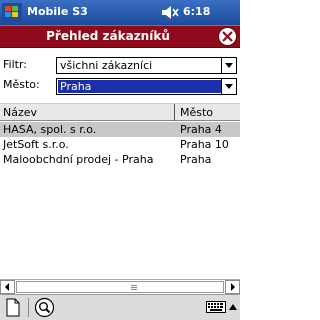  What do you see at coordinates (196, 112) in the screenshot?
I see `column-header-city: Město` at bounding box center [196, 112].